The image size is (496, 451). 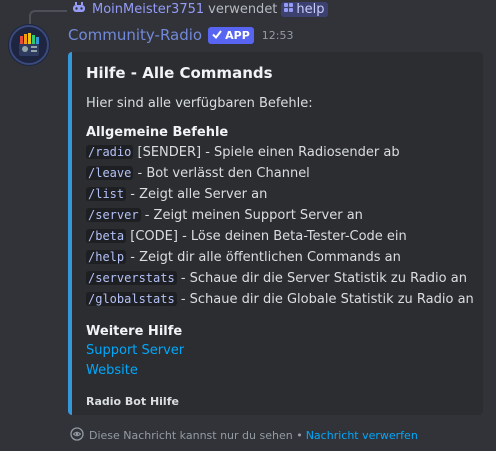 What do you see at coordinates (243, 9) in the screenshot?
I see `reply-verb: verwendet` at bounding box center [243, 9].